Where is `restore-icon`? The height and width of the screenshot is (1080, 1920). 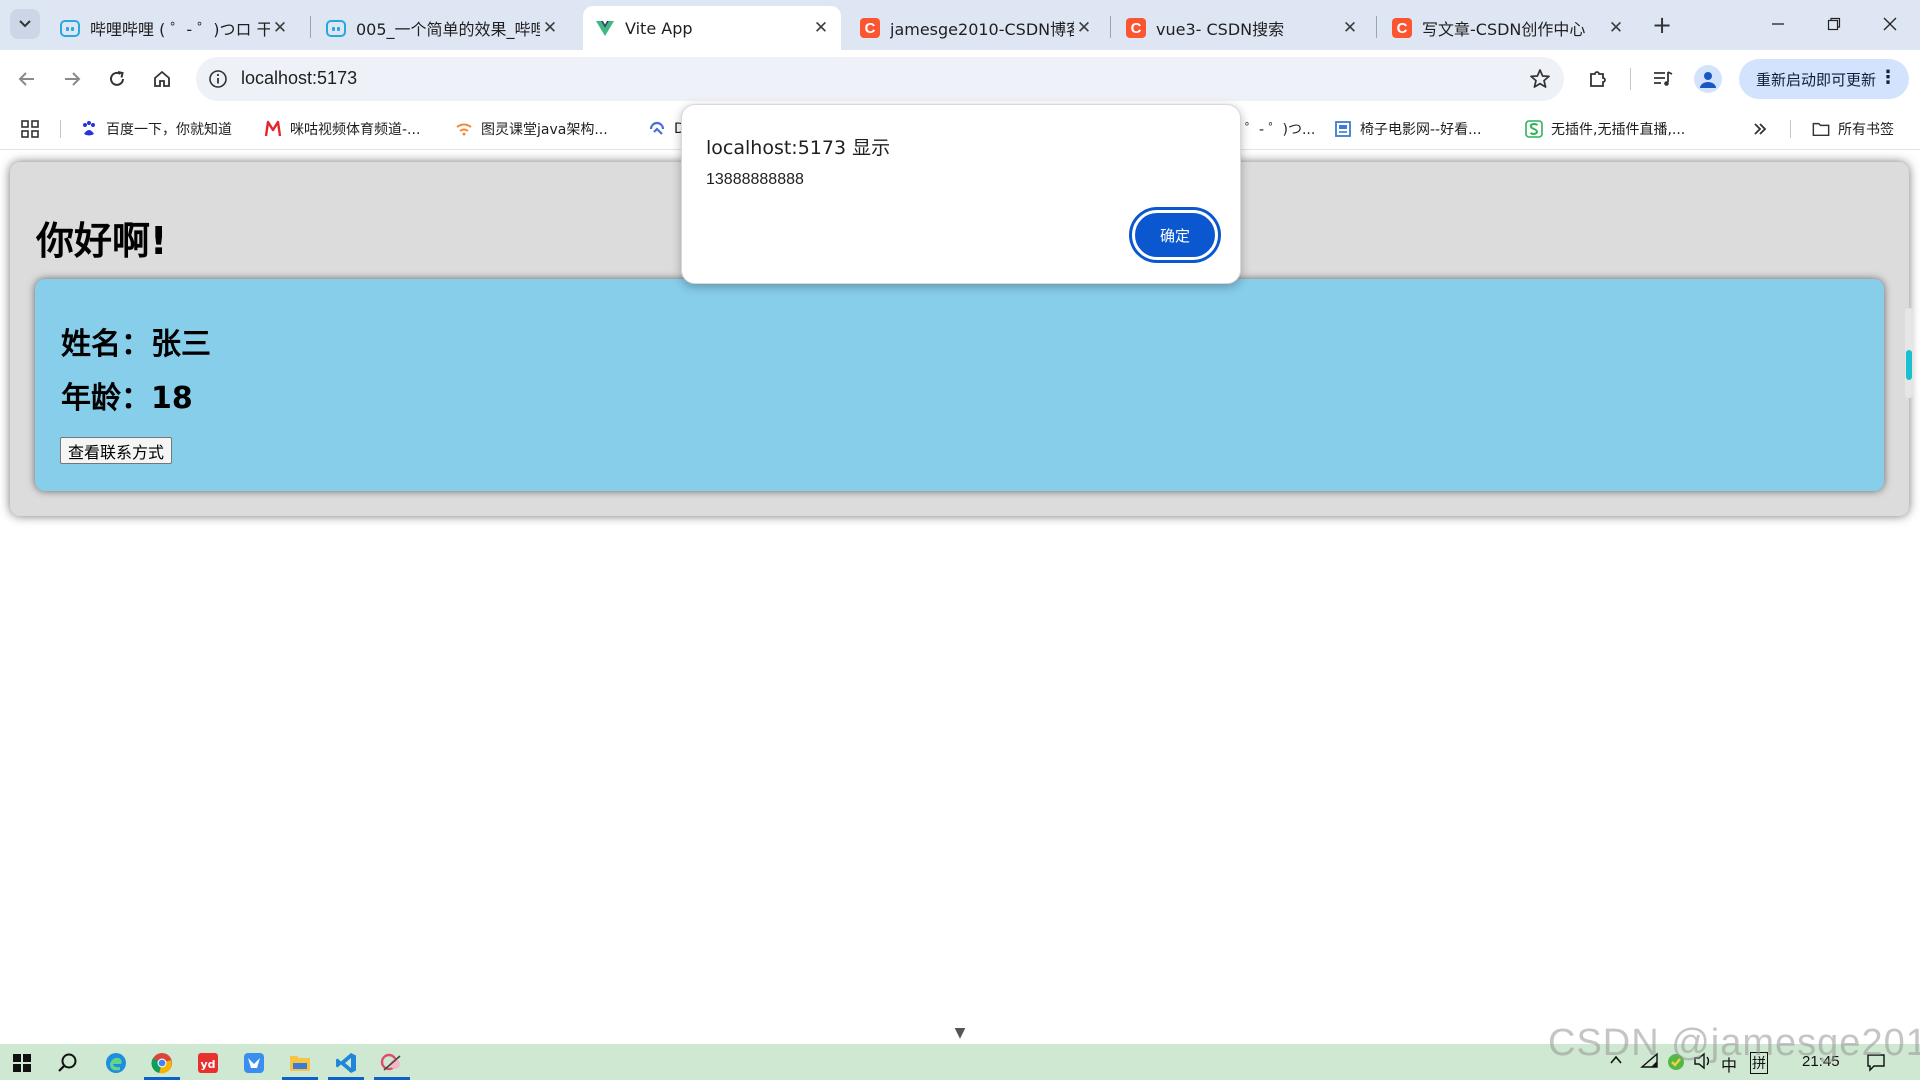
restore-icon is located at coordinates (1834, 24).